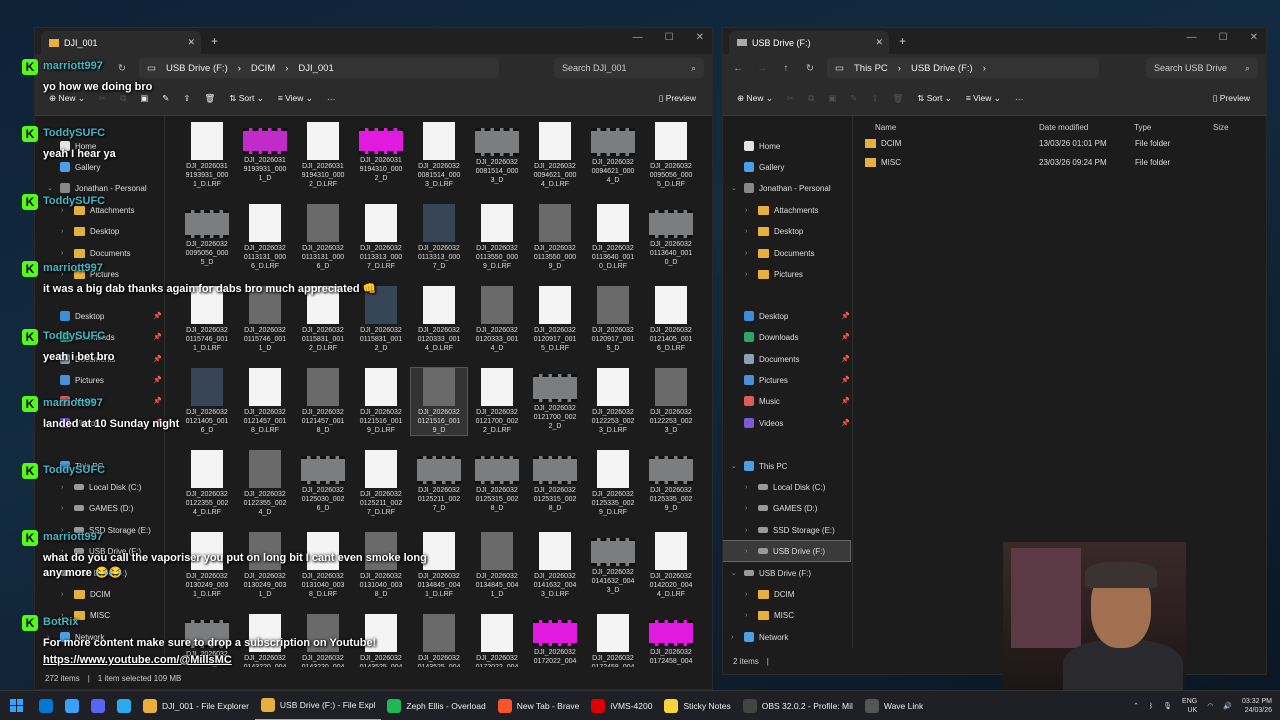 This screenshot has height=720, width=1280. What do you see at coordinates (315, 68) in the screenshot?
I see `crumb-dji: DJI_001` at bounding box center [315, 68].